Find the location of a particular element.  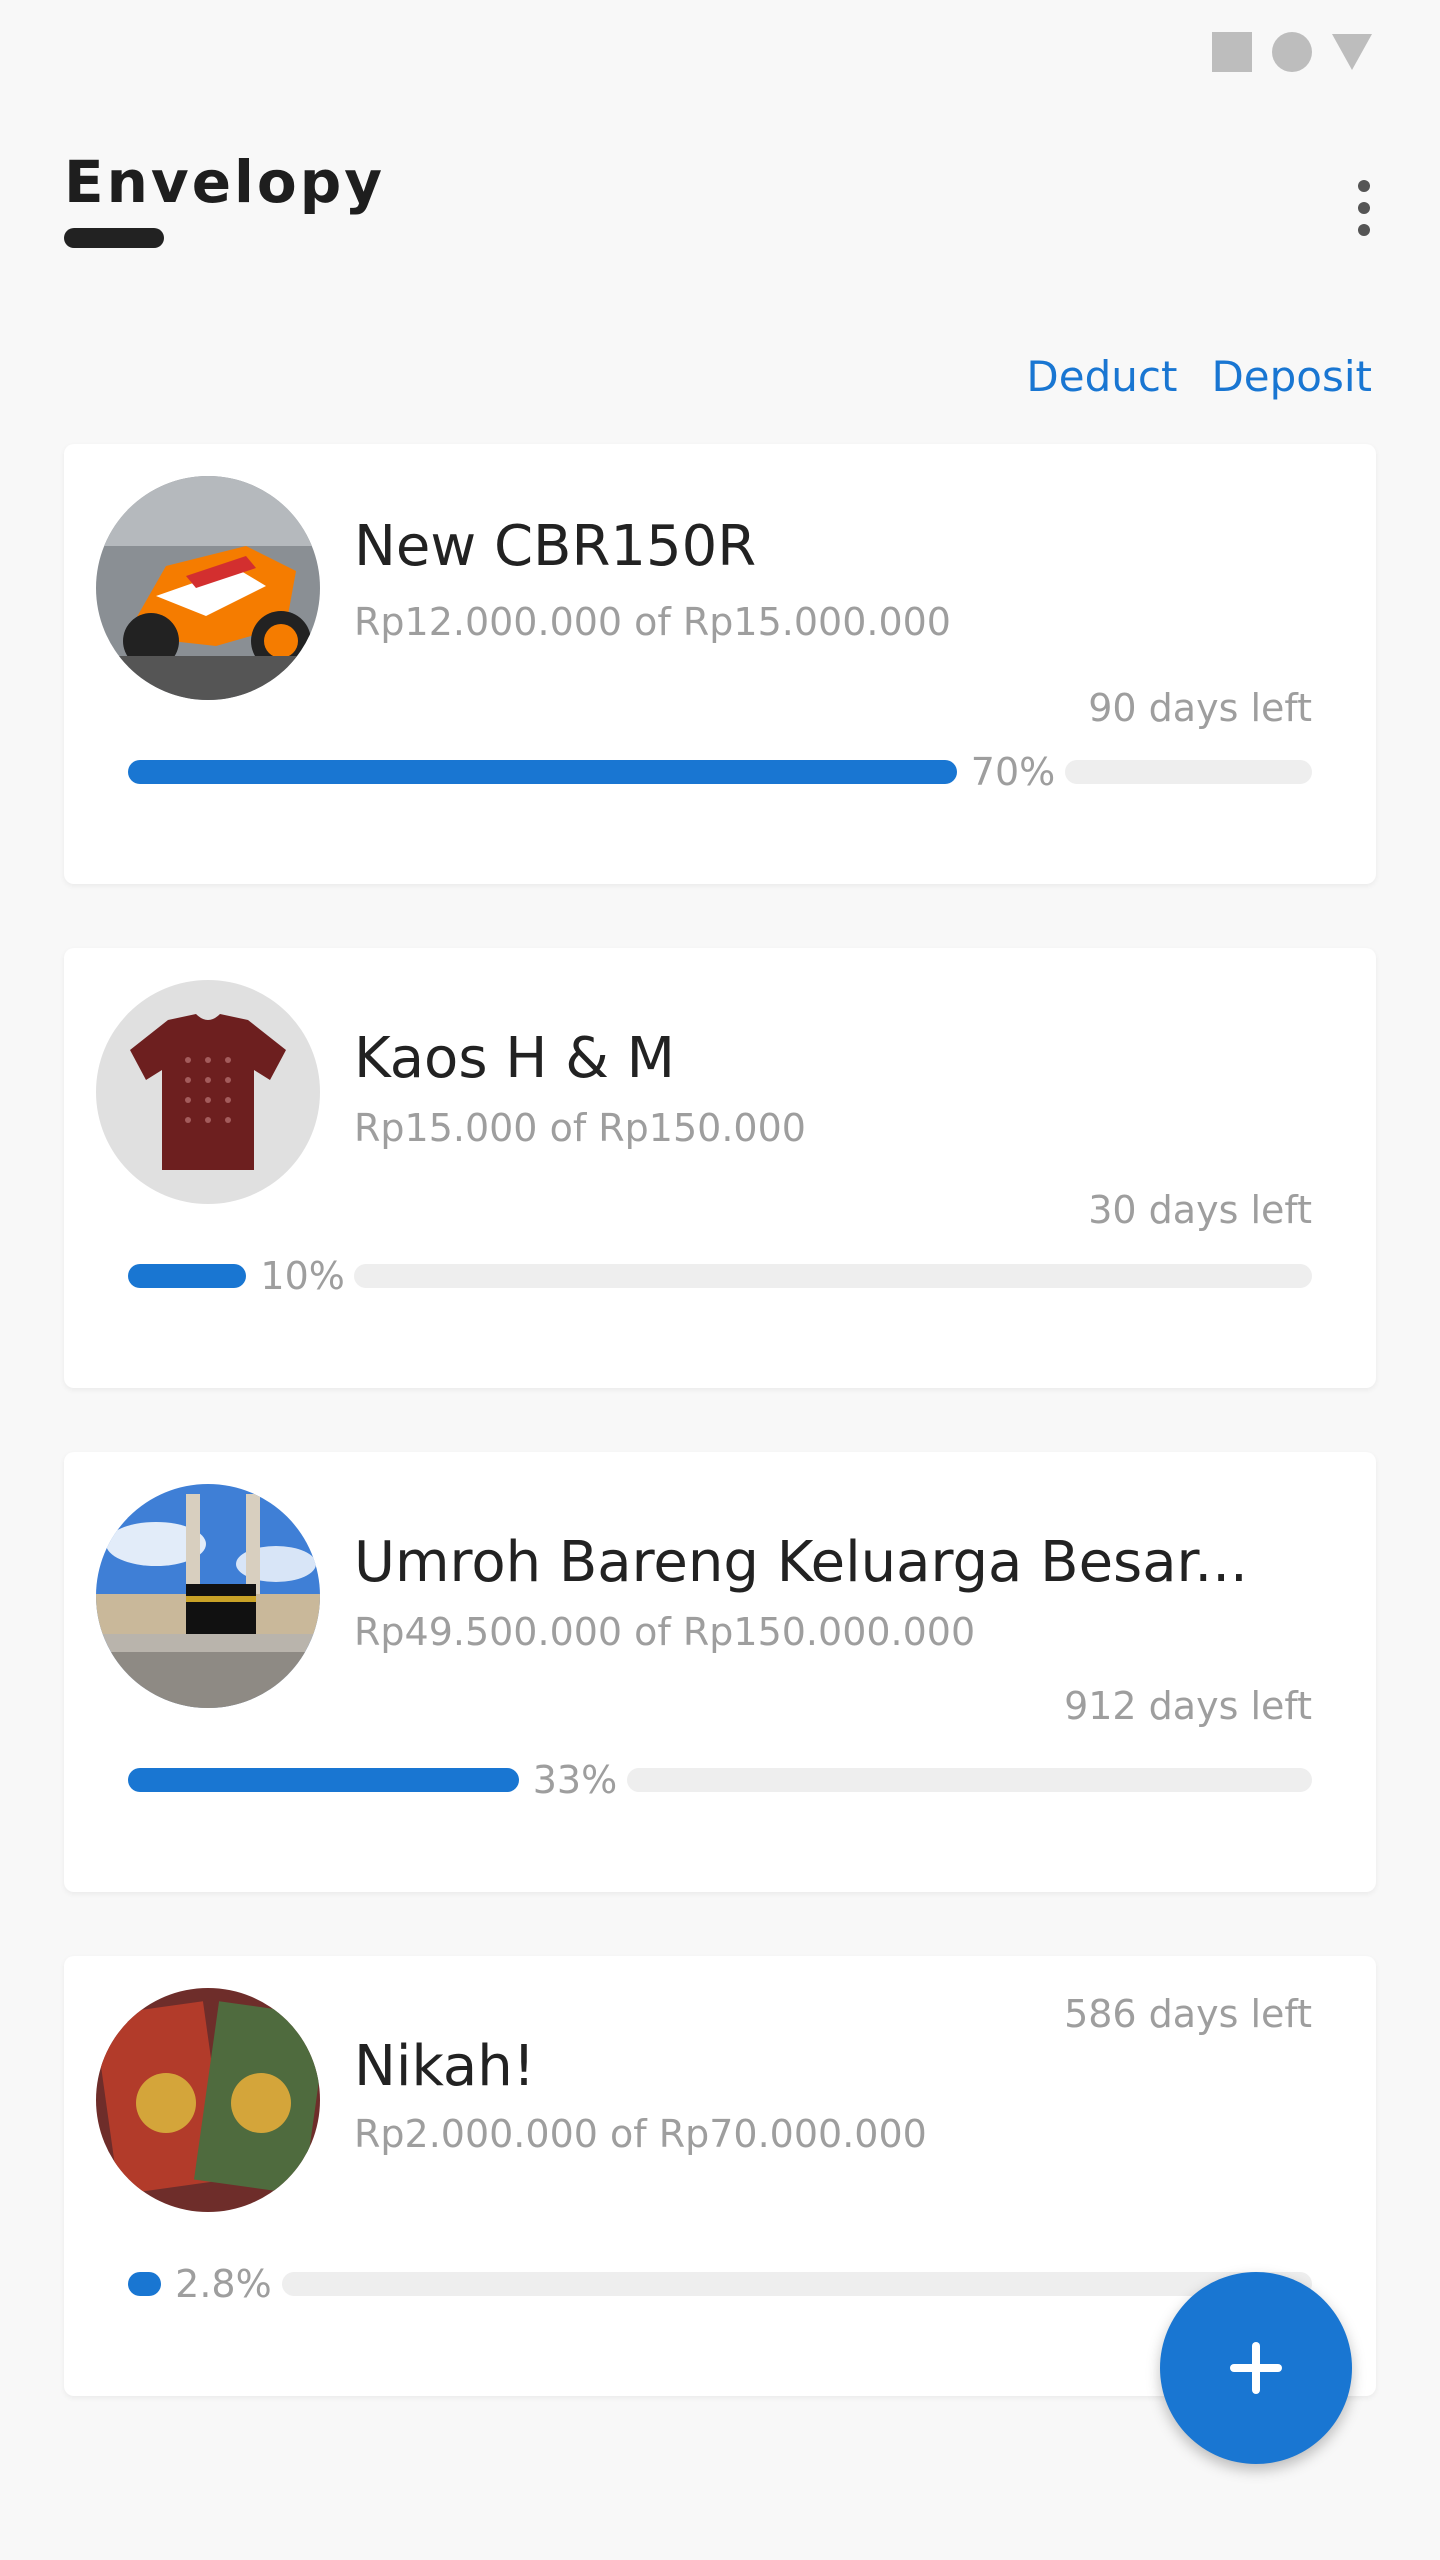

t-shirt-image is located at coordinates (208, 1092).